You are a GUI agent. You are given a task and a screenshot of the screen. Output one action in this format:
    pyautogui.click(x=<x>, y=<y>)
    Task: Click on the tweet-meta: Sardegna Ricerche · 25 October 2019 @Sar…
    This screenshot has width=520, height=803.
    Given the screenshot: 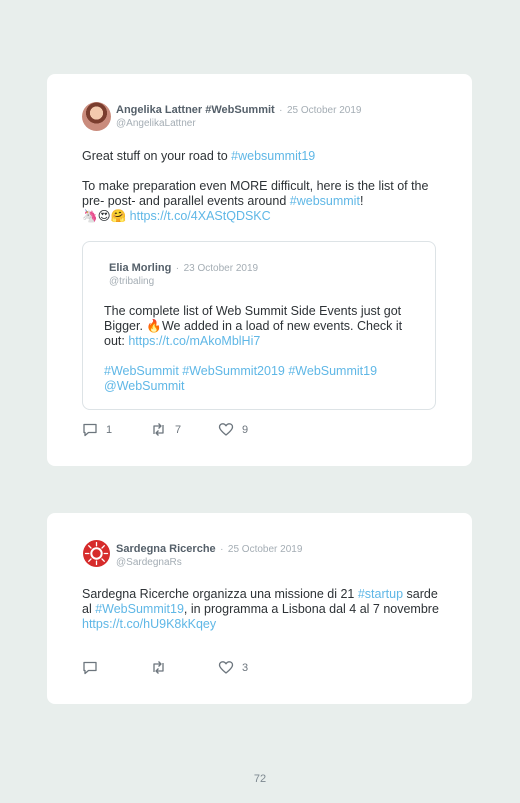 What is the action you would take?
    pyautogui.click(x=209, y=555)
    